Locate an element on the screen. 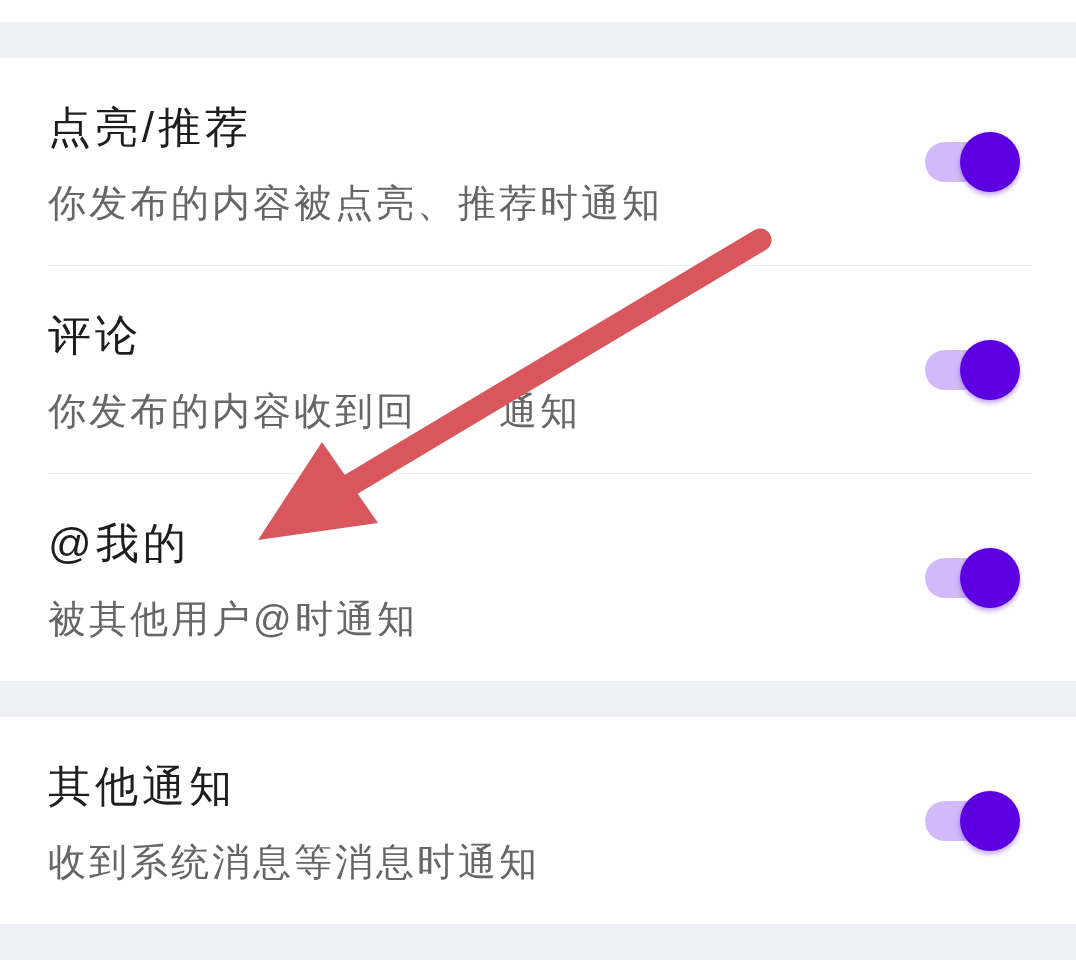 This screenshot has width=1076, height=960. setting-description: 你发布的内容被点亮、推荐时通知 is located at coordinates (355, 203).